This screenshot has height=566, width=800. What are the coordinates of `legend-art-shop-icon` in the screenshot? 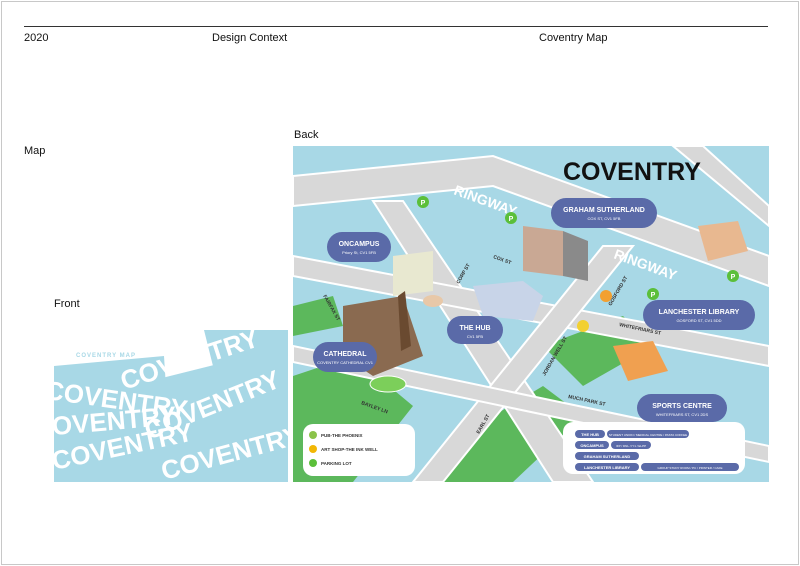 It's located at (313, 449).